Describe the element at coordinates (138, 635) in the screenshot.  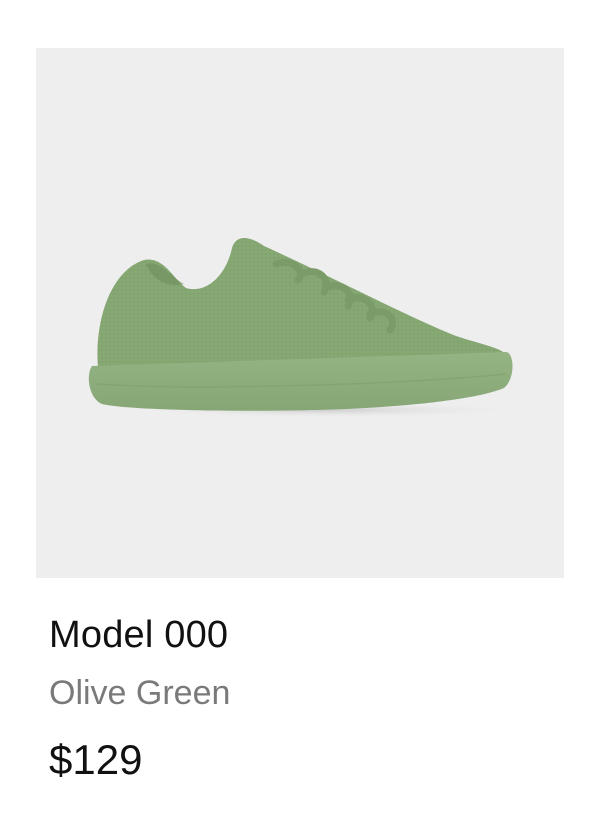
I see `product-name: Model 000` at that location.